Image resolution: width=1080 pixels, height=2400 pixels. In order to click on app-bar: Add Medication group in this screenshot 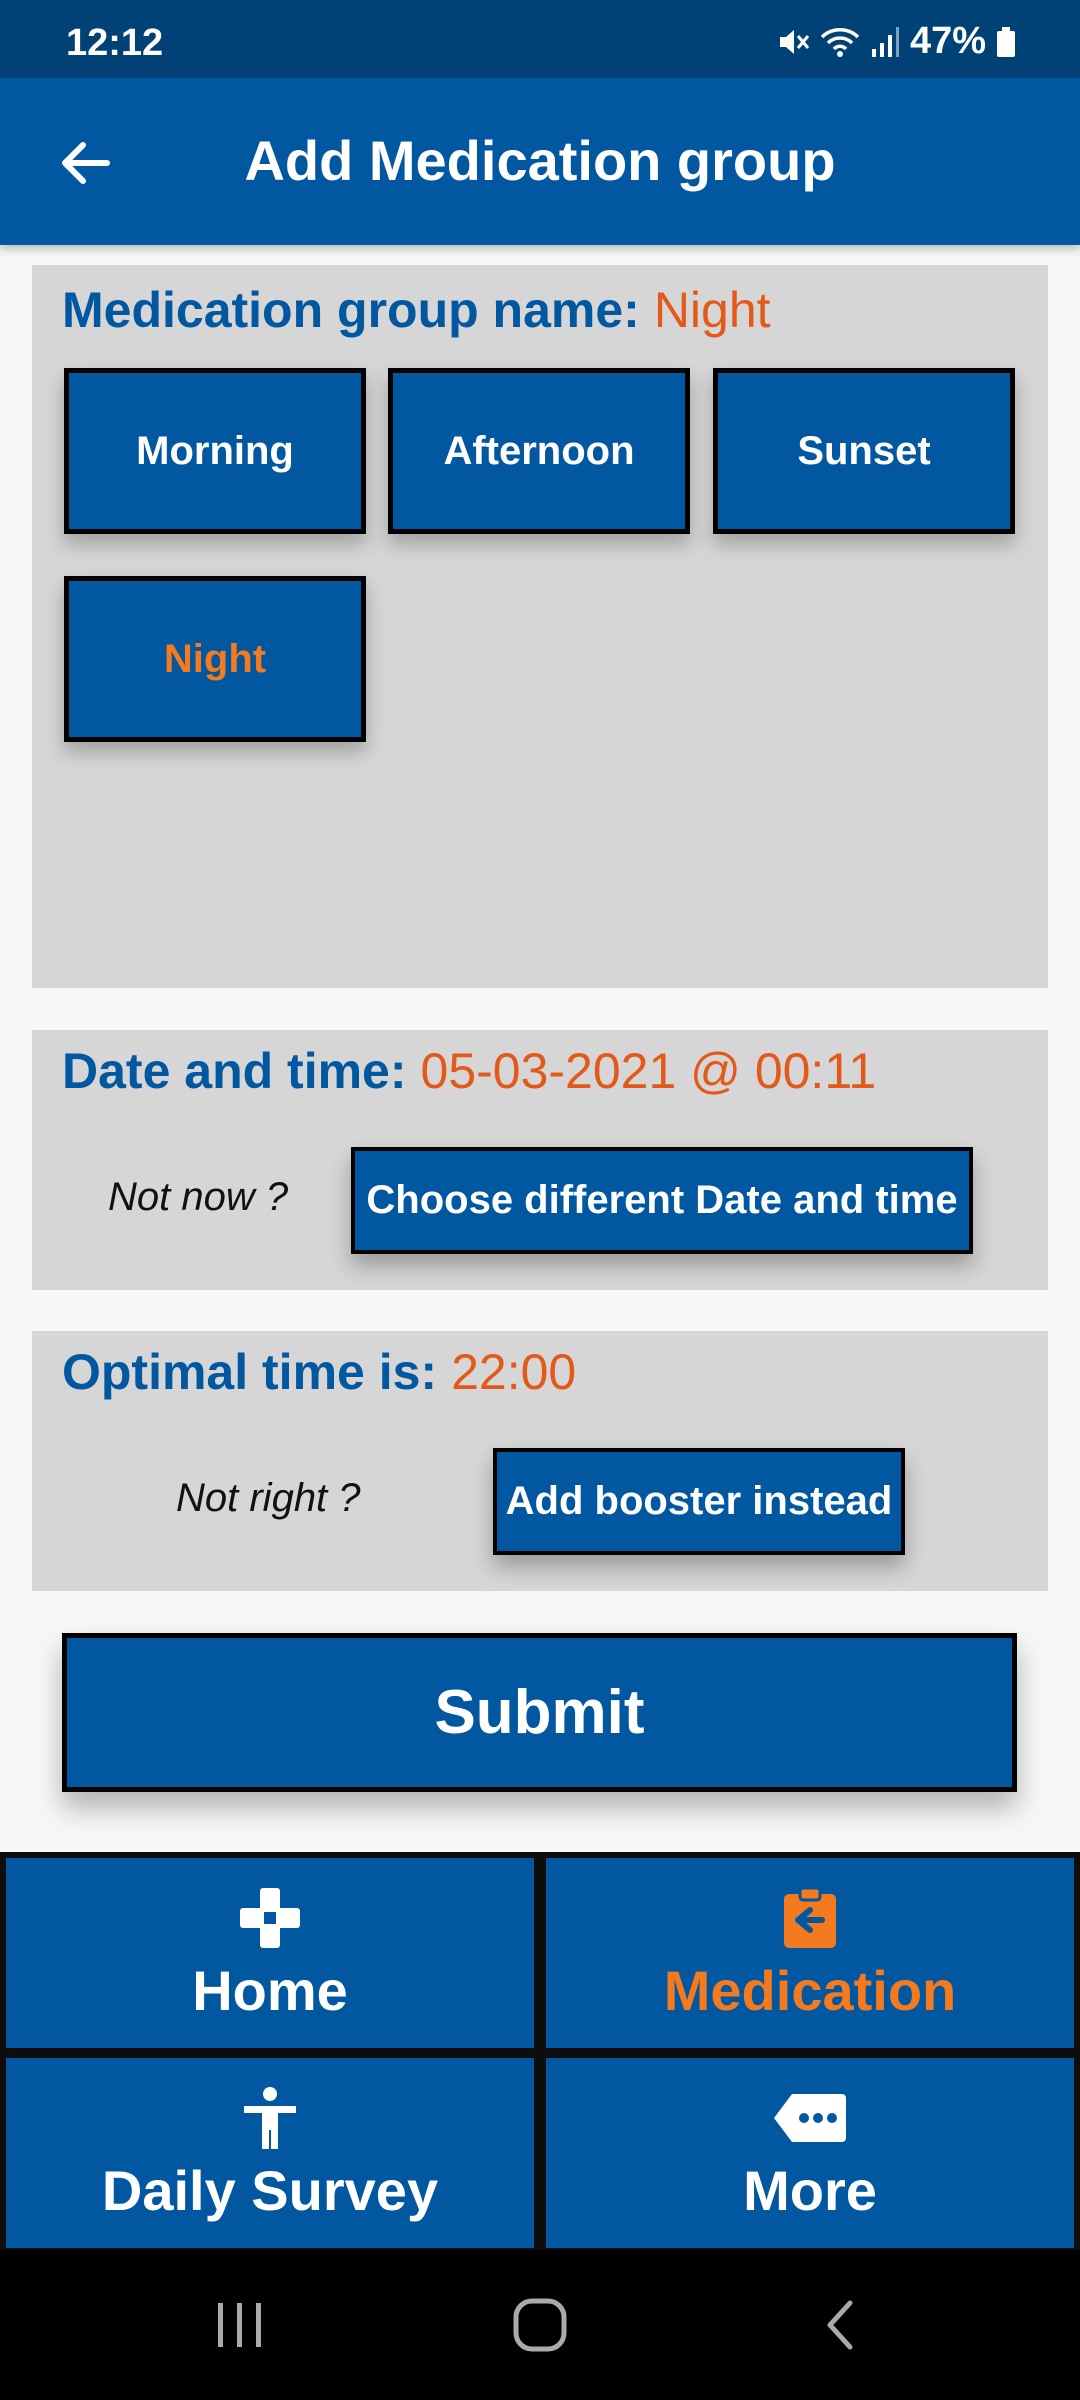, I will do `click(540, 161)`.